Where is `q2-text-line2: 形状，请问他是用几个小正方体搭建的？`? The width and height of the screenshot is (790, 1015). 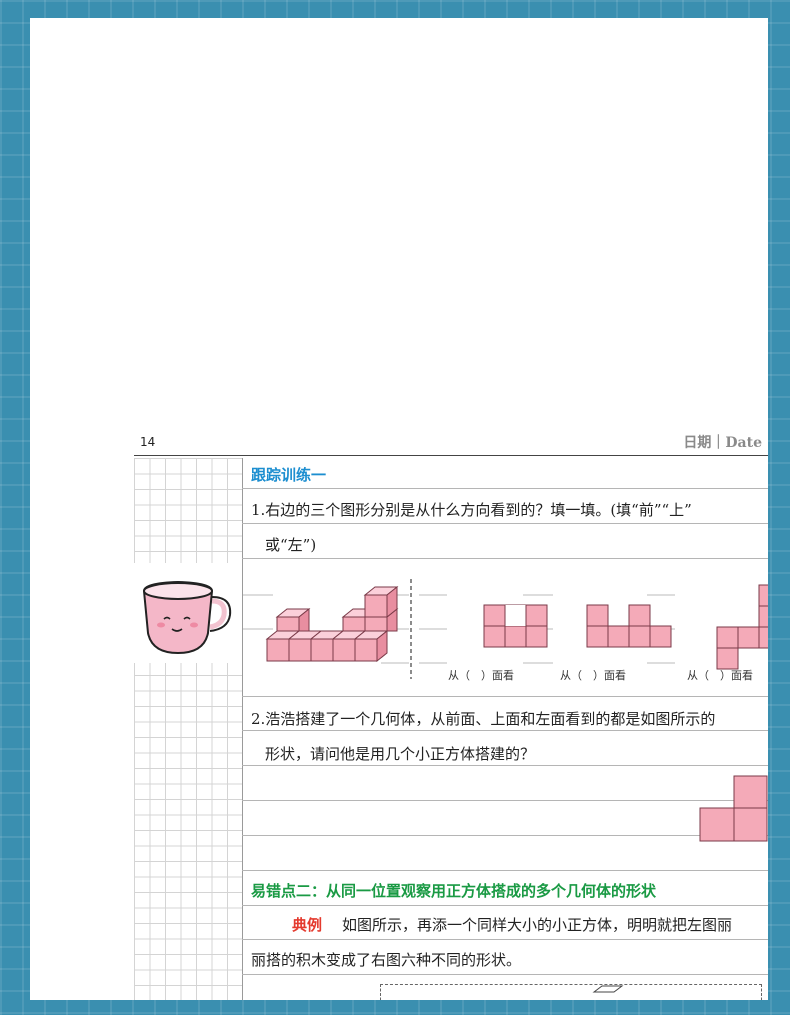 q2-text-line2: 形状，请问他是用几个小正方体搭建的？ is located at coordinates (400, 754).